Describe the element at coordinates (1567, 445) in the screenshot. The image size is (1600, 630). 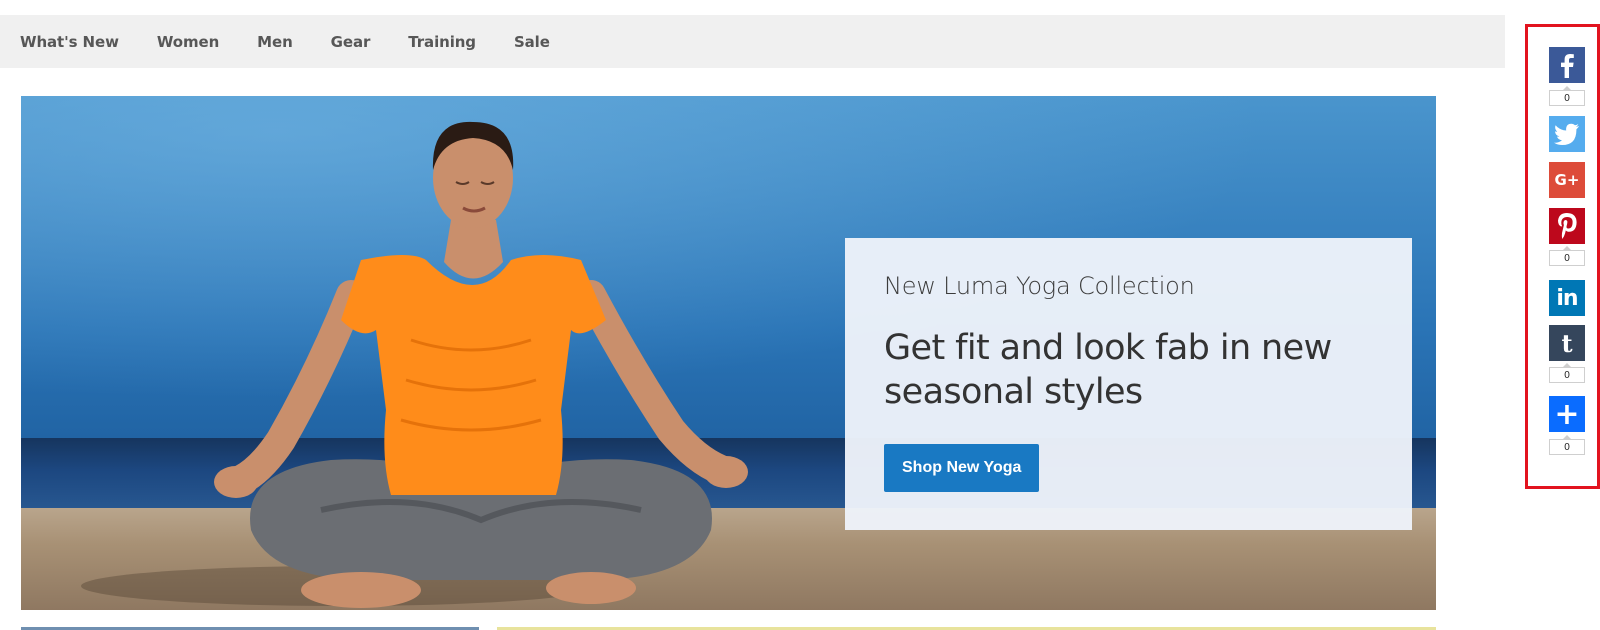
I see `addthis-share-count: 0` at that location.